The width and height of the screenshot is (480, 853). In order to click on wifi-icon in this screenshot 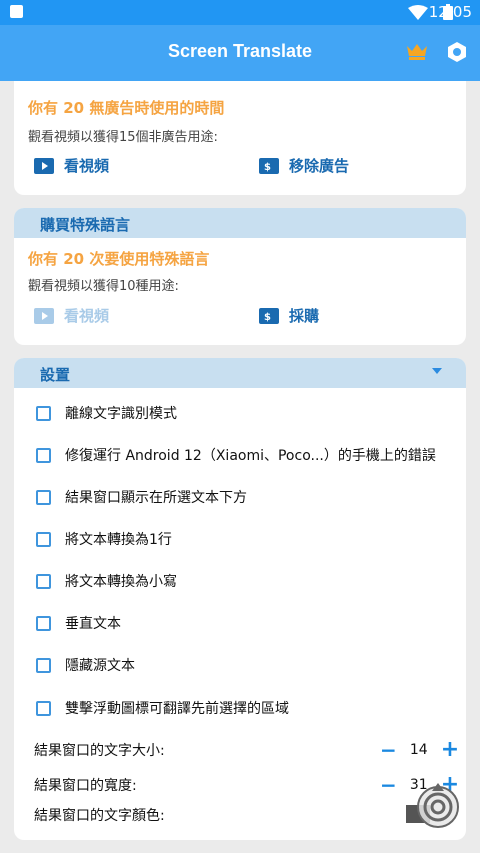, I will do `click(418, 12)`.